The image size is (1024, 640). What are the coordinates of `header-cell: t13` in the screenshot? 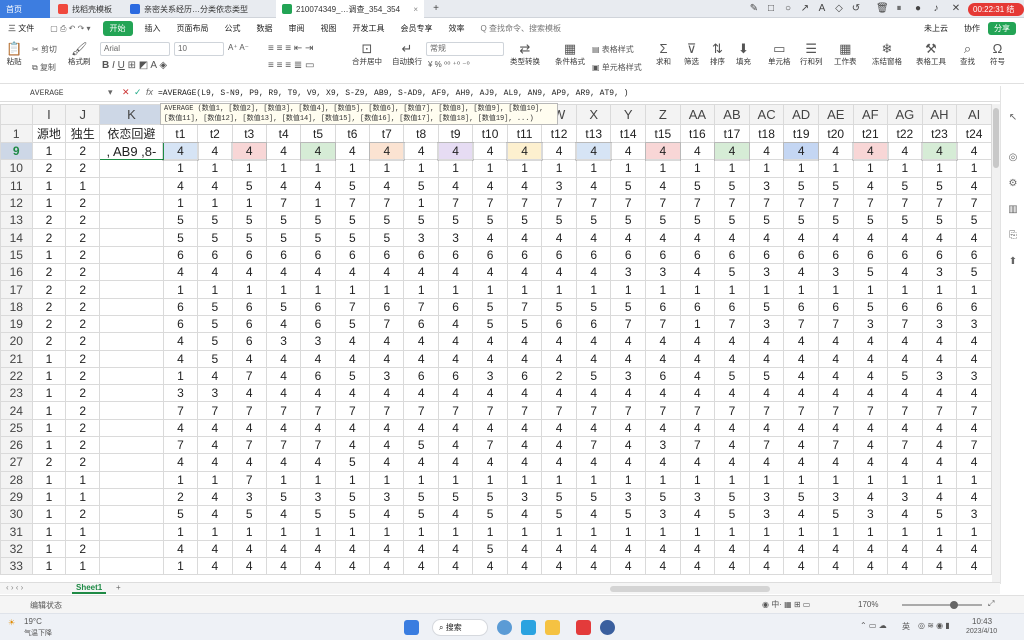 It's located at (593, 133).